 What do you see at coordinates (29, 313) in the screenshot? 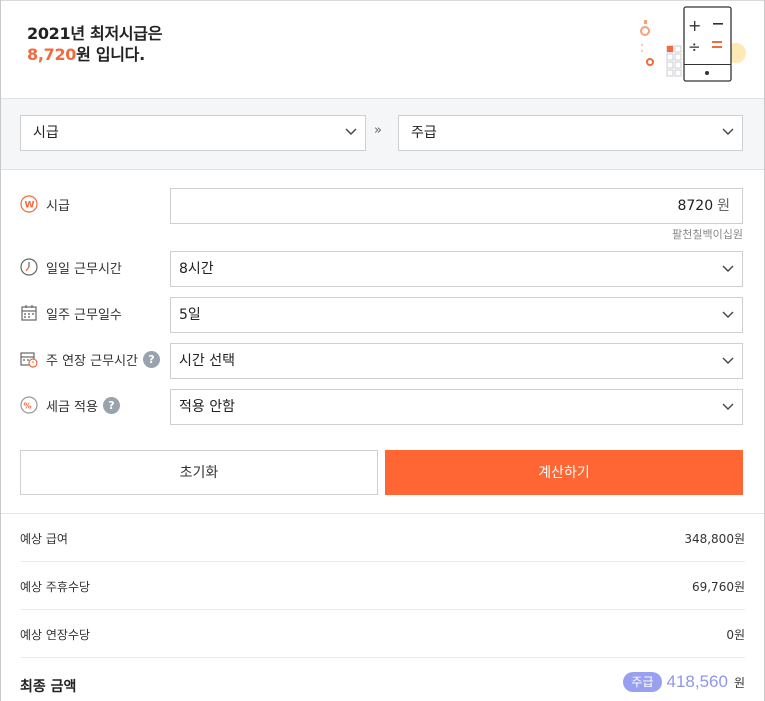
I see `calendar-icon` at bounding box center [29, 313].